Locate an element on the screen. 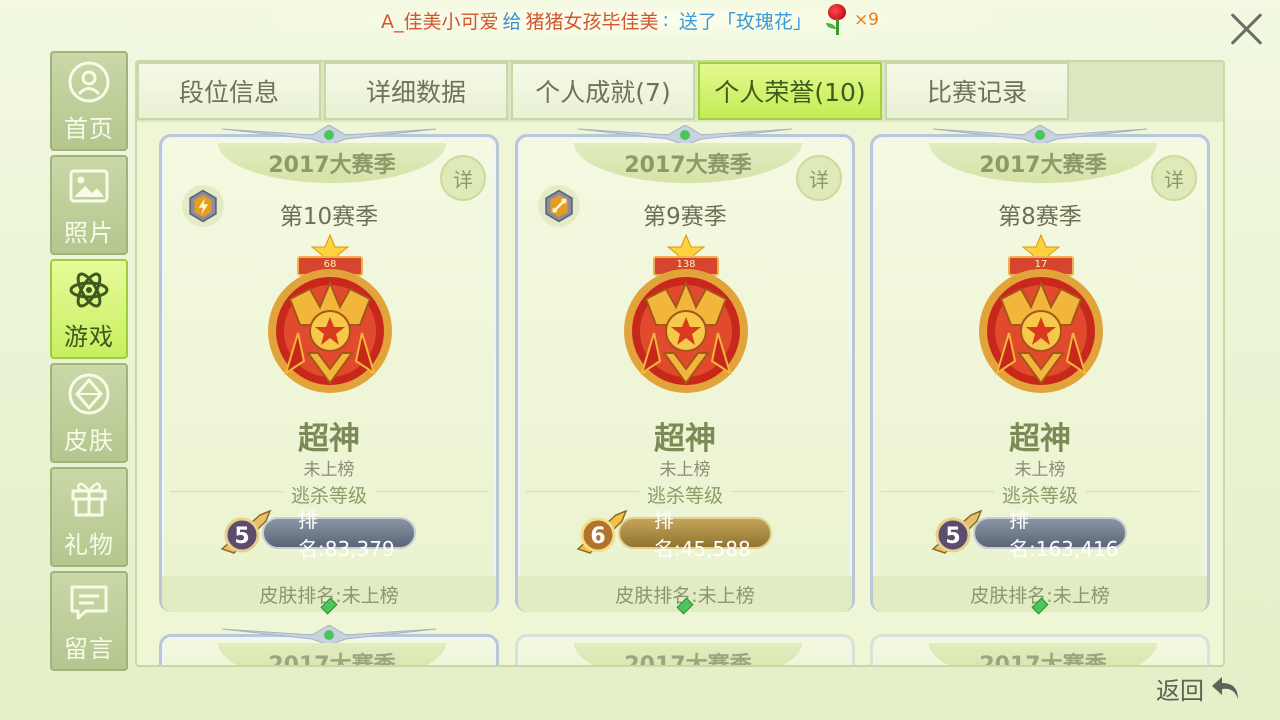 This screenshot has width=1280, height=720. broadcast-count: ×9 is located at coordinates (866, 20).